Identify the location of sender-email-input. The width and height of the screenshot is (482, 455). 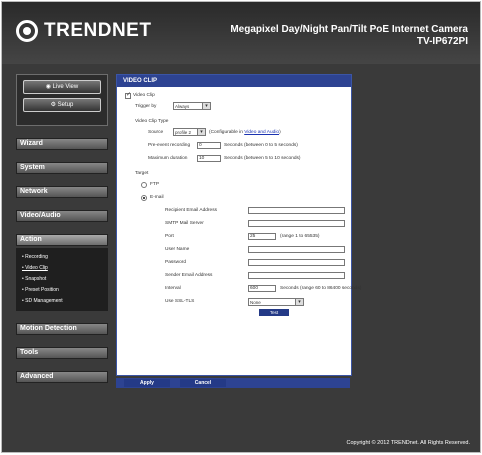
(296, 275).